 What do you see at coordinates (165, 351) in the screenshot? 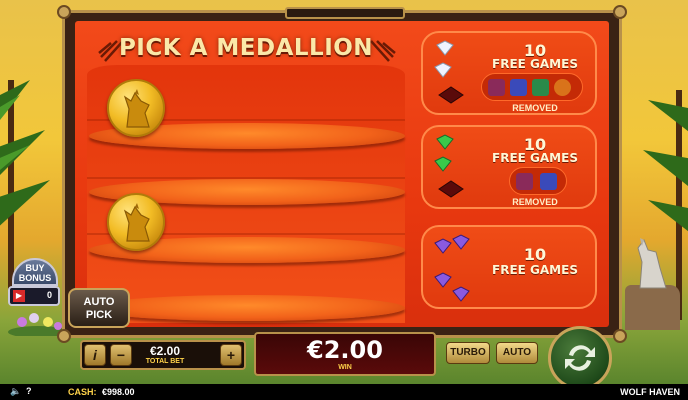
I see `total-bet-value: €2.00` at bounding box center [165, 351].